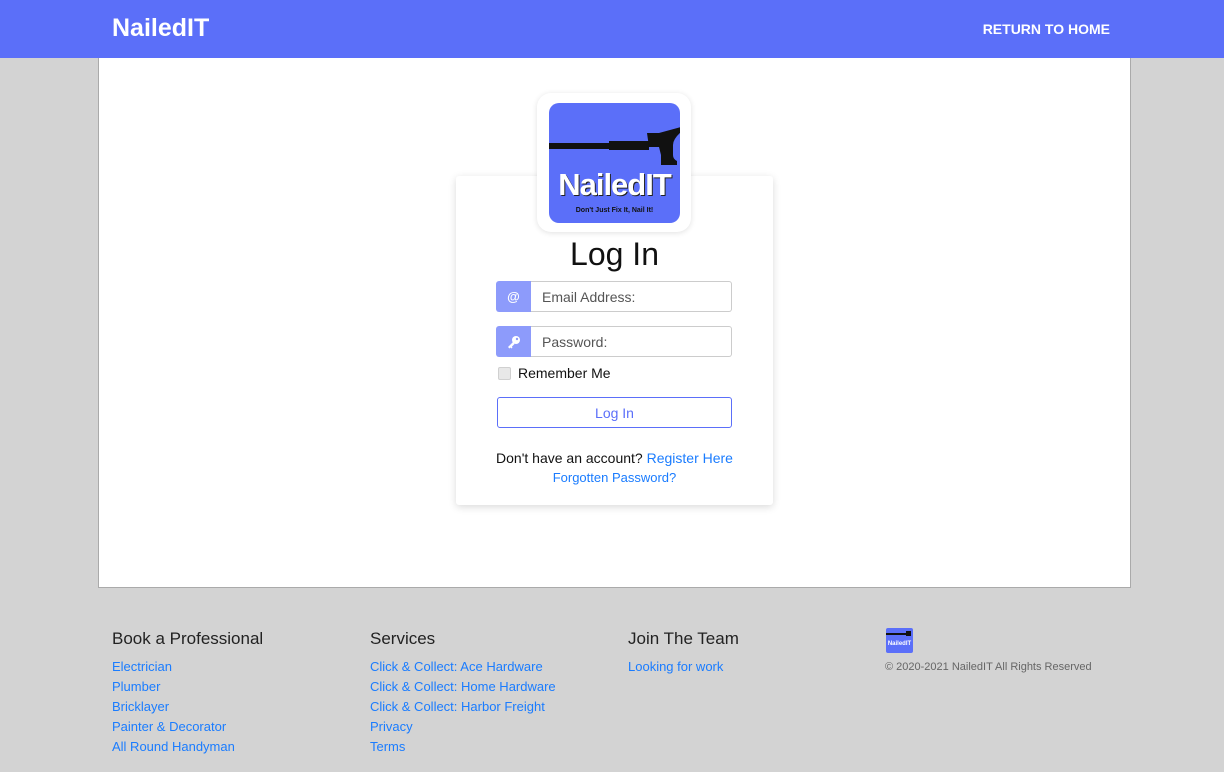 The image size is (1224, 772). Describe the element at coordinates (504, 373) in the screenshot. I see `remember-me-checkbox` at that location.